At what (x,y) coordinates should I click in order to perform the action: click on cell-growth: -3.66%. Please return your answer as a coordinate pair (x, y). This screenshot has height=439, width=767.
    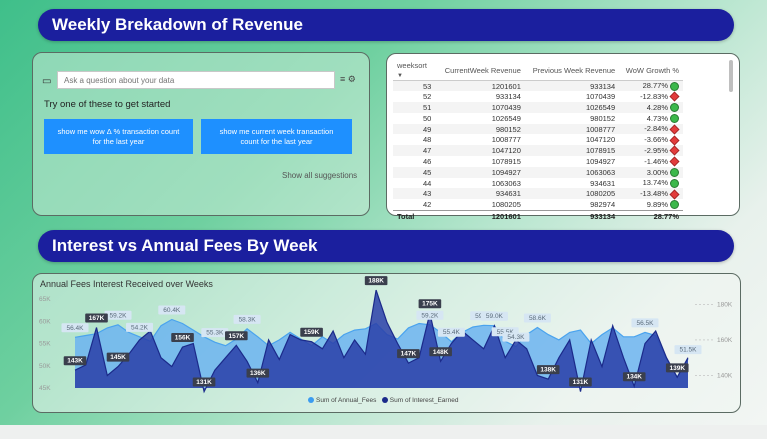
    Looking at the image, I should click on (651, 140).